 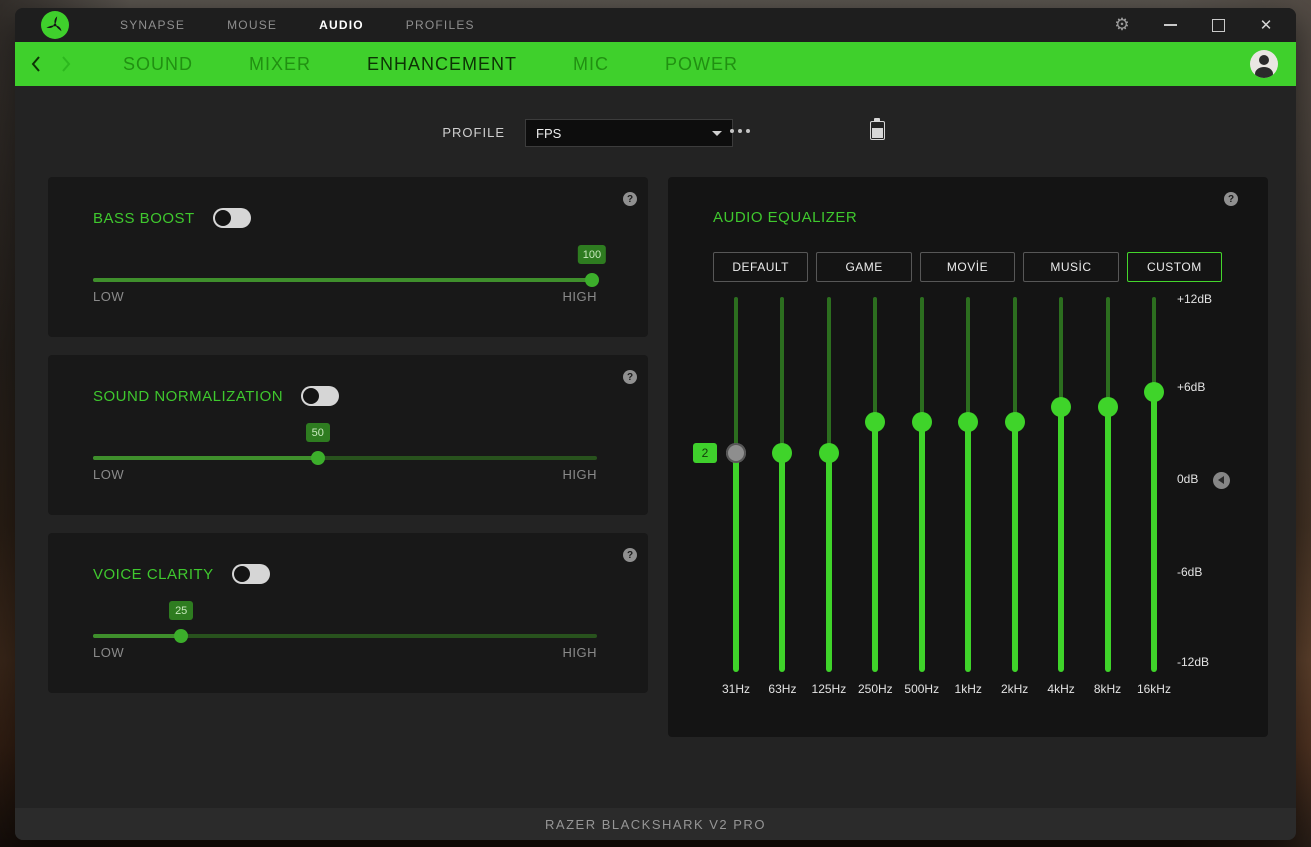 What do you see at coordinates (188, 396) in the screenshot?
I see `sound-normalization-title: SOUND NORMALIZATION` at bounding box center [188, 396].